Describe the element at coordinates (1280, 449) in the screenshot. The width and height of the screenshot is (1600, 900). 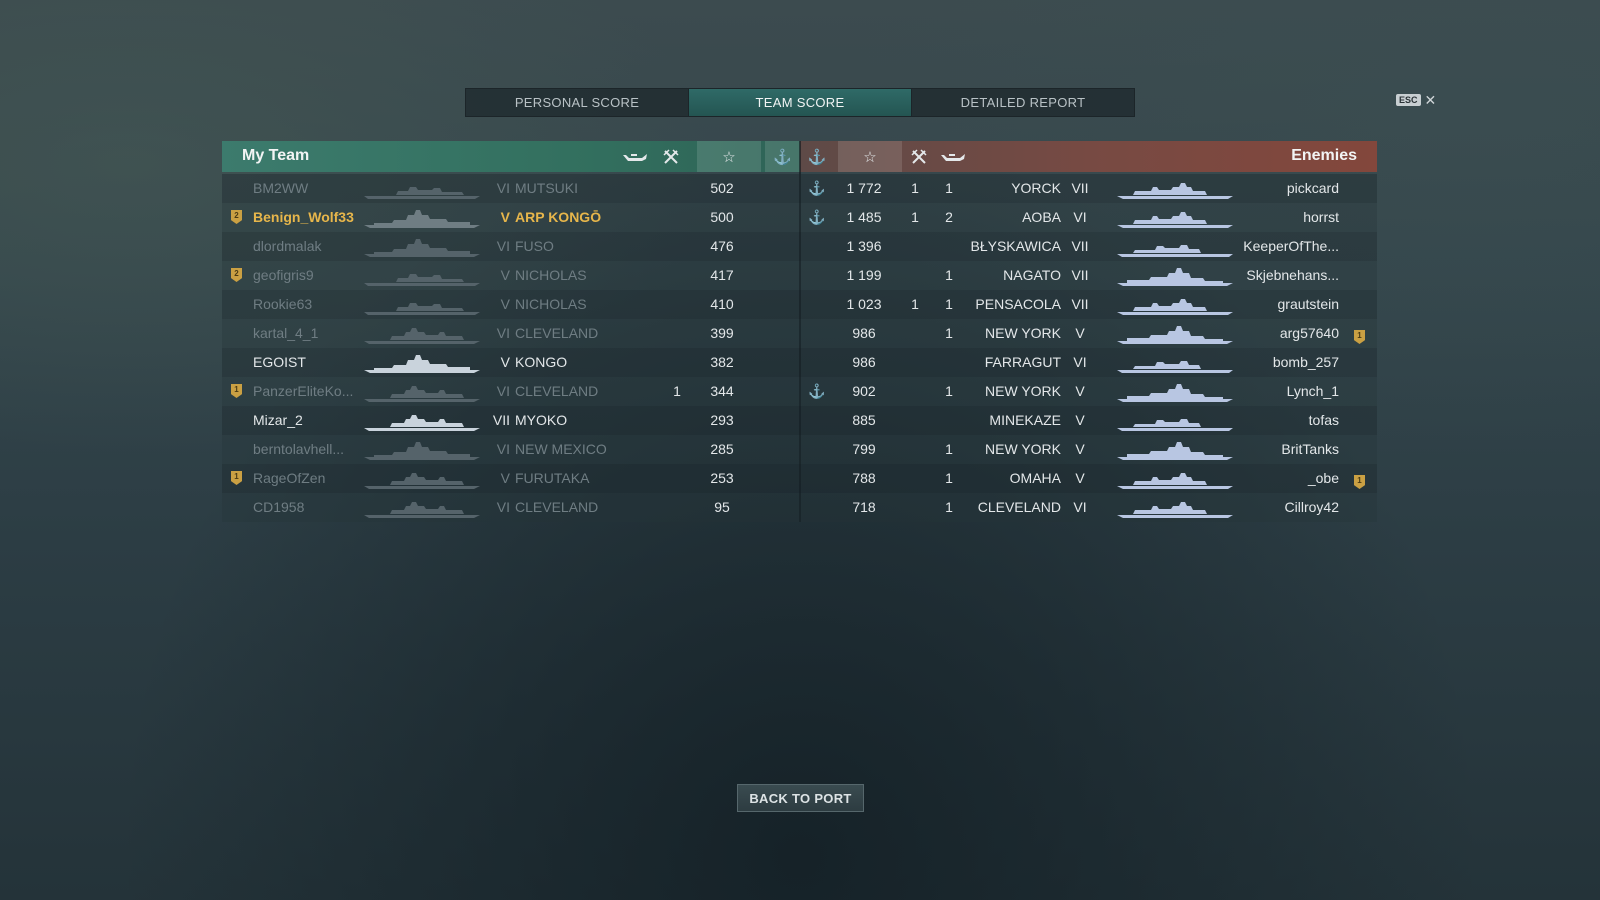
I see `player-name: BritTanks` at that location.